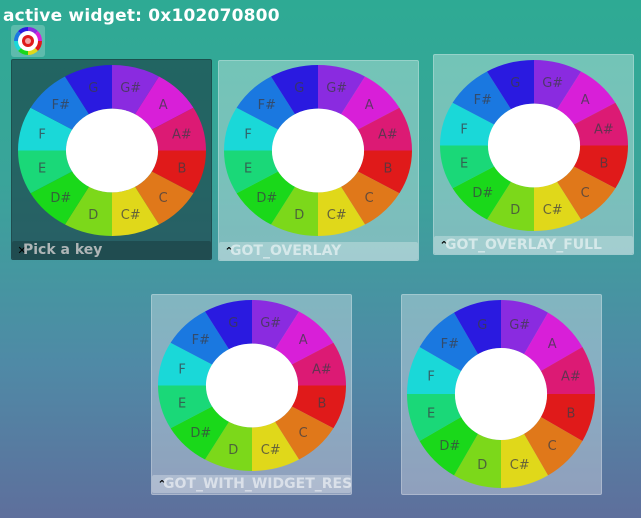  I want to click on panel-footer: ✕ Pick a key, so click(111, 250).